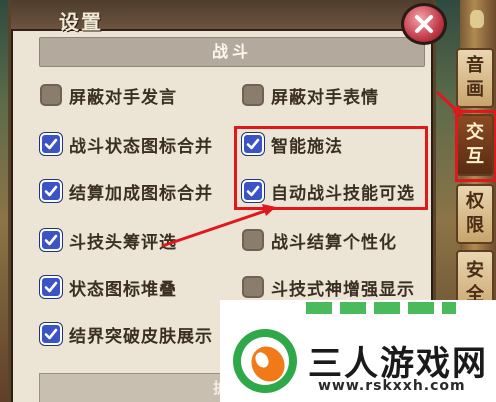  What do you see at coordinates (343, 289) in the screenshot?
I see `option-label: 斗技式神增强显示` at bounding box center [343, 289].